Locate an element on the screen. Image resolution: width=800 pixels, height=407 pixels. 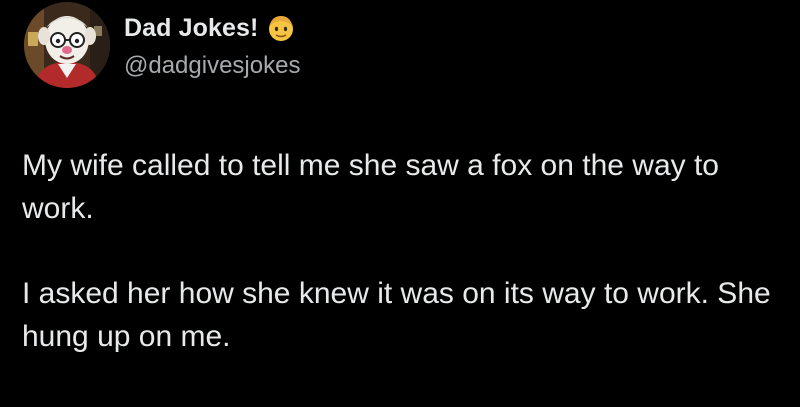
author-handle: @dadgivesjokes is located at coordinates (212, 66).